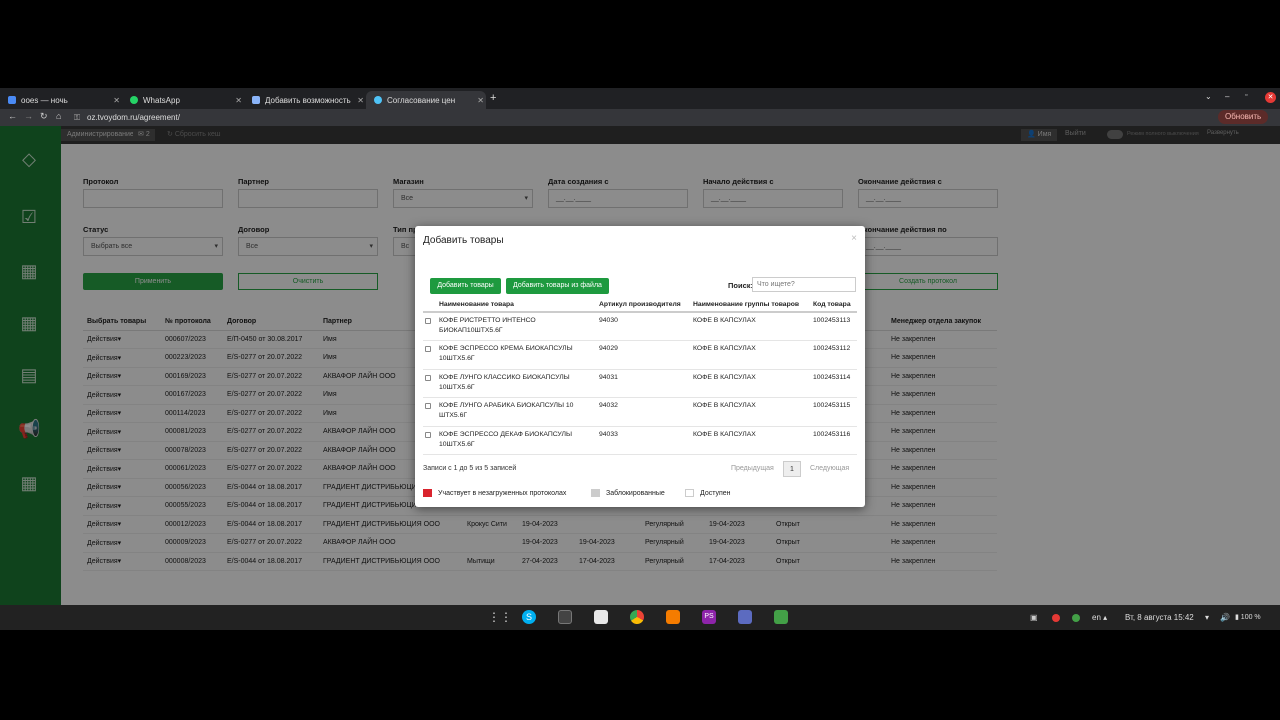 This screenshot has height=720, width=1280. I want to click on table-cell: 94031, so click(644, 383).